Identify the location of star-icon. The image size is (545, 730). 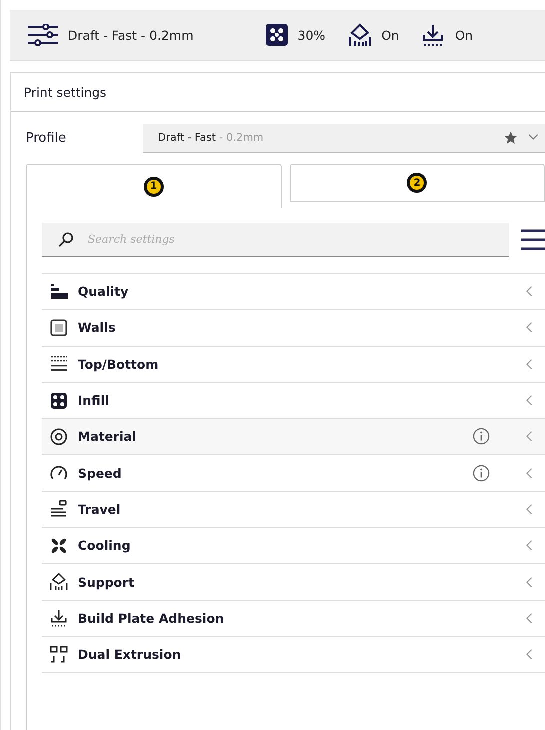
(511, 137).